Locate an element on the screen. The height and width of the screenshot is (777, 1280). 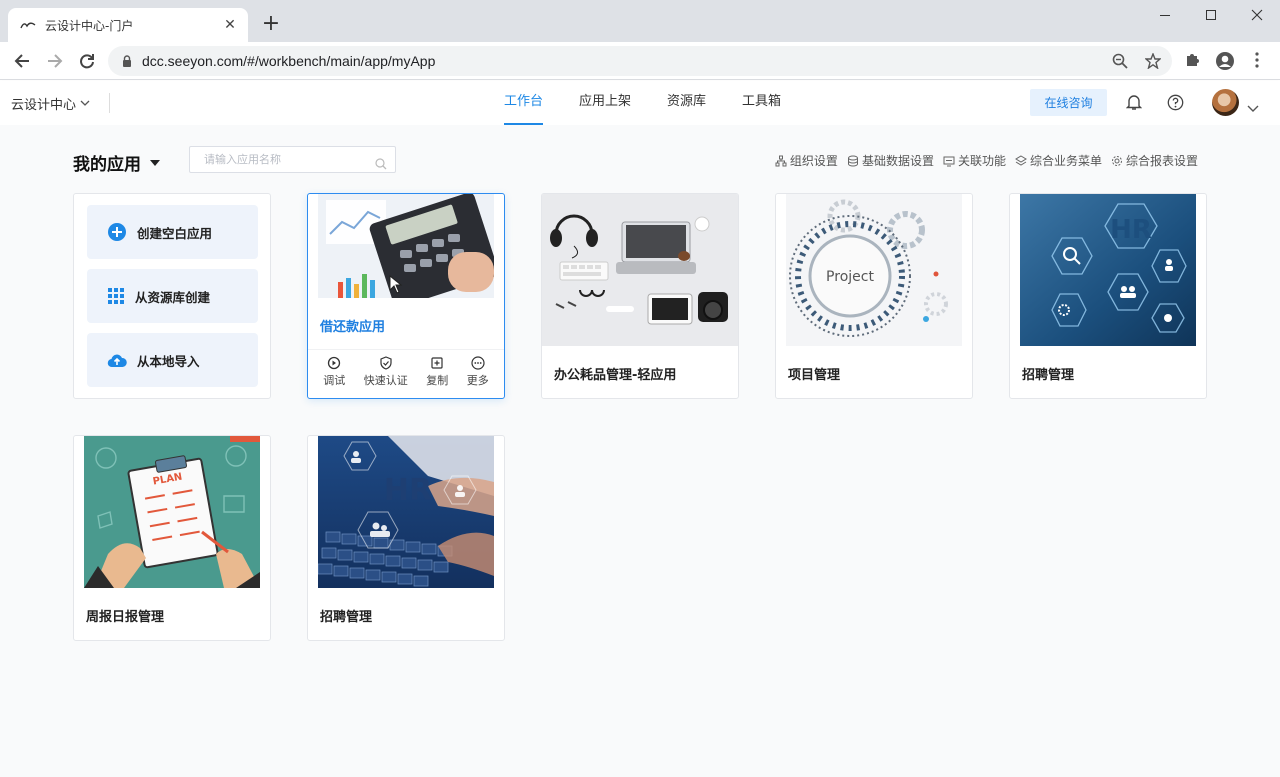
app-name: 办公耗品管理-轻应用 is located at coordinates (615, 373).